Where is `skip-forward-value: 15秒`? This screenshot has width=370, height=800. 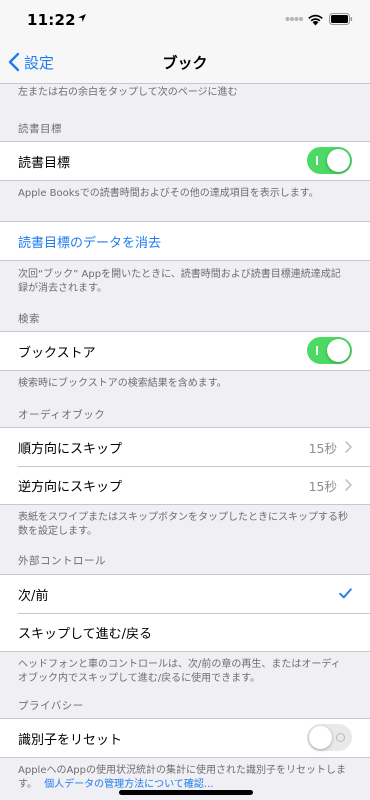 skip-forward-value: 15秒 is located at coordinates (322, 448).